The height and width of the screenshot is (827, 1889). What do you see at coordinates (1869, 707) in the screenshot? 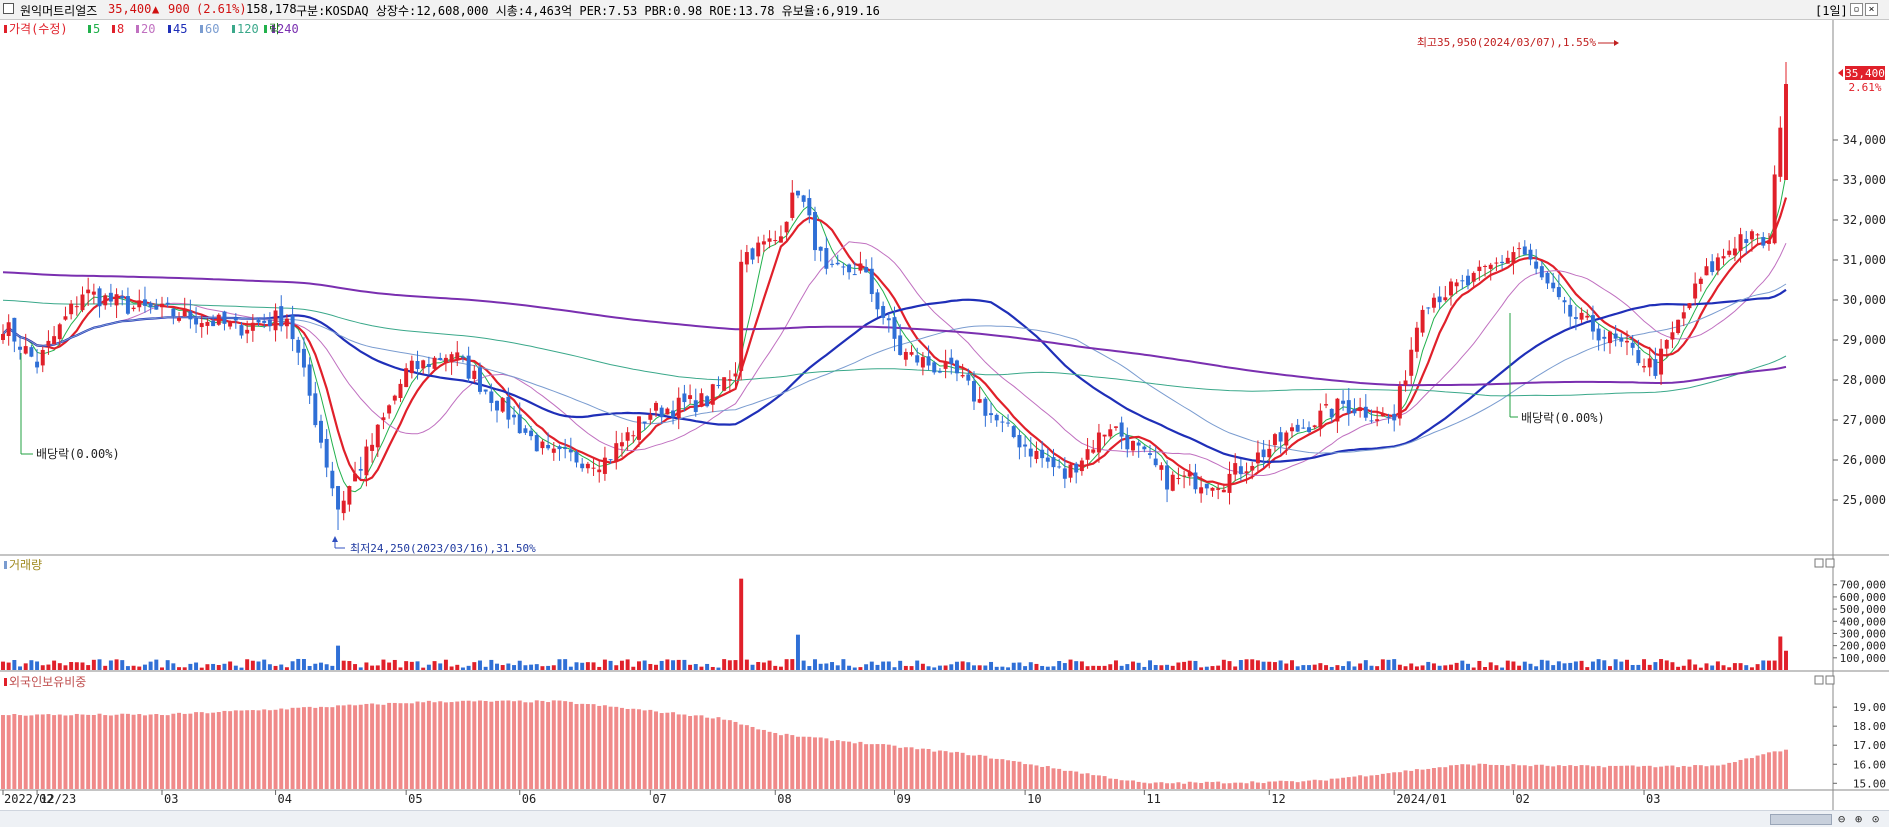
I see `foreign-tick-label: 19.00` at bounding box center [1869, 707].